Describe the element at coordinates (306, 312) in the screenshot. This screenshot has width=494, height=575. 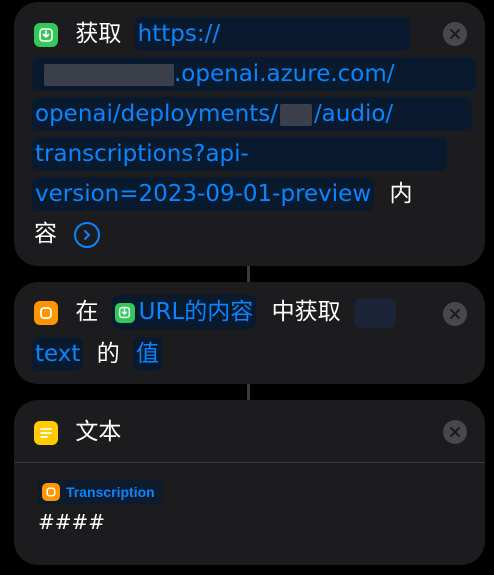
I see `middle-text: 中获取` at that location.